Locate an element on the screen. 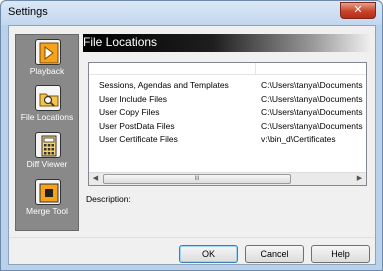 The width and height of the screenshot is (383, 271). description-label: Description: is located at coordinates (108, 199).